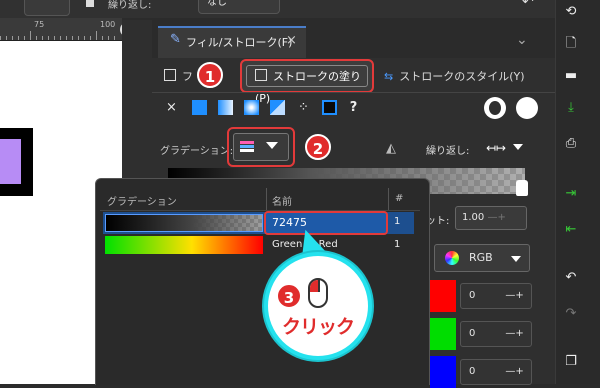 Image resolution: width=600 pixels, height=388 pixels. Describe the element at coordinates (472, 333) in the screenshot. I see `green-value: 0` at that location.